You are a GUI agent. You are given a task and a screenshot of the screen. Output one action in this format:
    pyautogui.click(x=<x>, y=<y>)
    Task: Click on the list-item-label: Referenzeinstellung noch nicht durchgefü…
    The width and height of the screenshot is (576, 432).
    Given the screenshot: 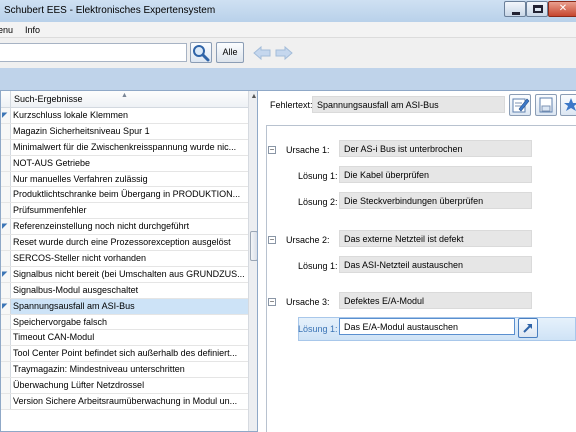 What is the action you would take?
    pyautogui.click(x=101, y=226)
    